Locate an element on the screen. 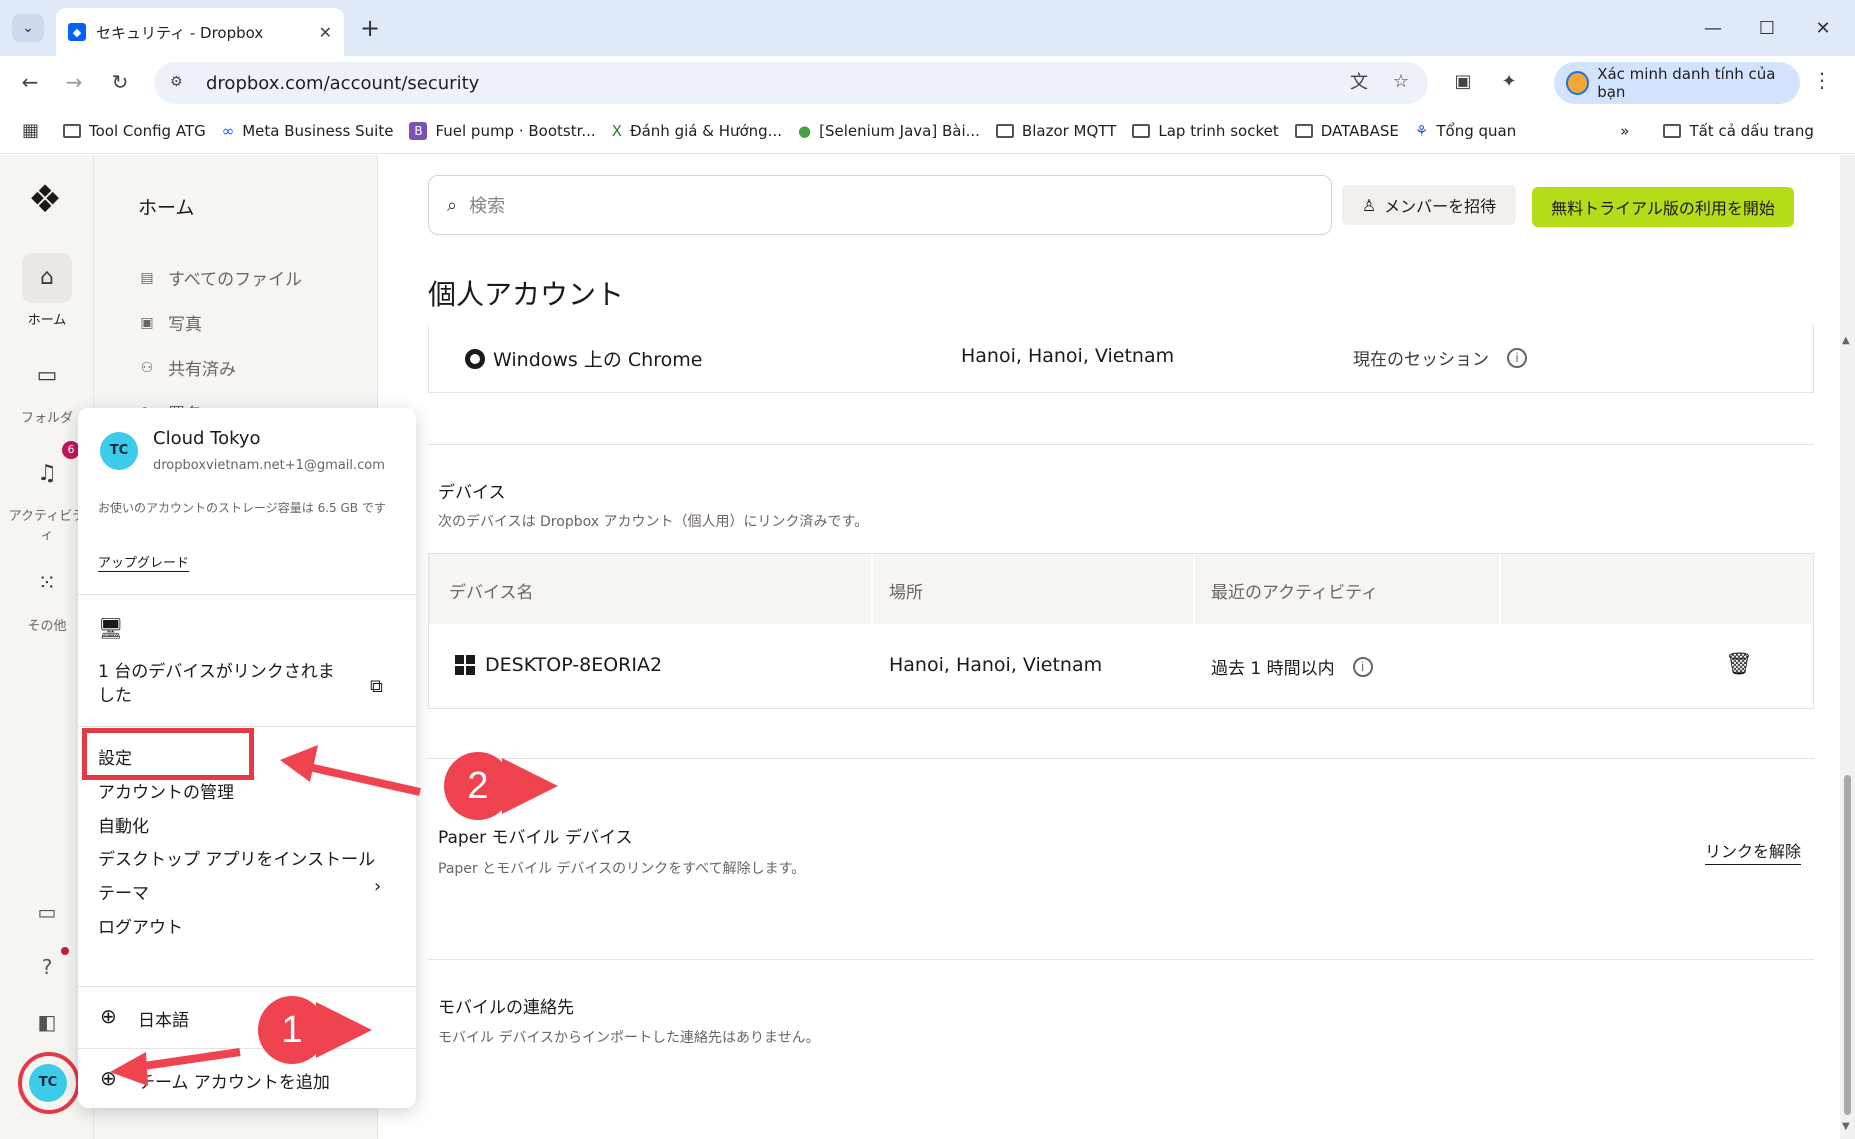 Image resolution: width=1855 pixels, height=1139 pixels. tab-search-button: ⌄ is located at coordinates (28, 28).